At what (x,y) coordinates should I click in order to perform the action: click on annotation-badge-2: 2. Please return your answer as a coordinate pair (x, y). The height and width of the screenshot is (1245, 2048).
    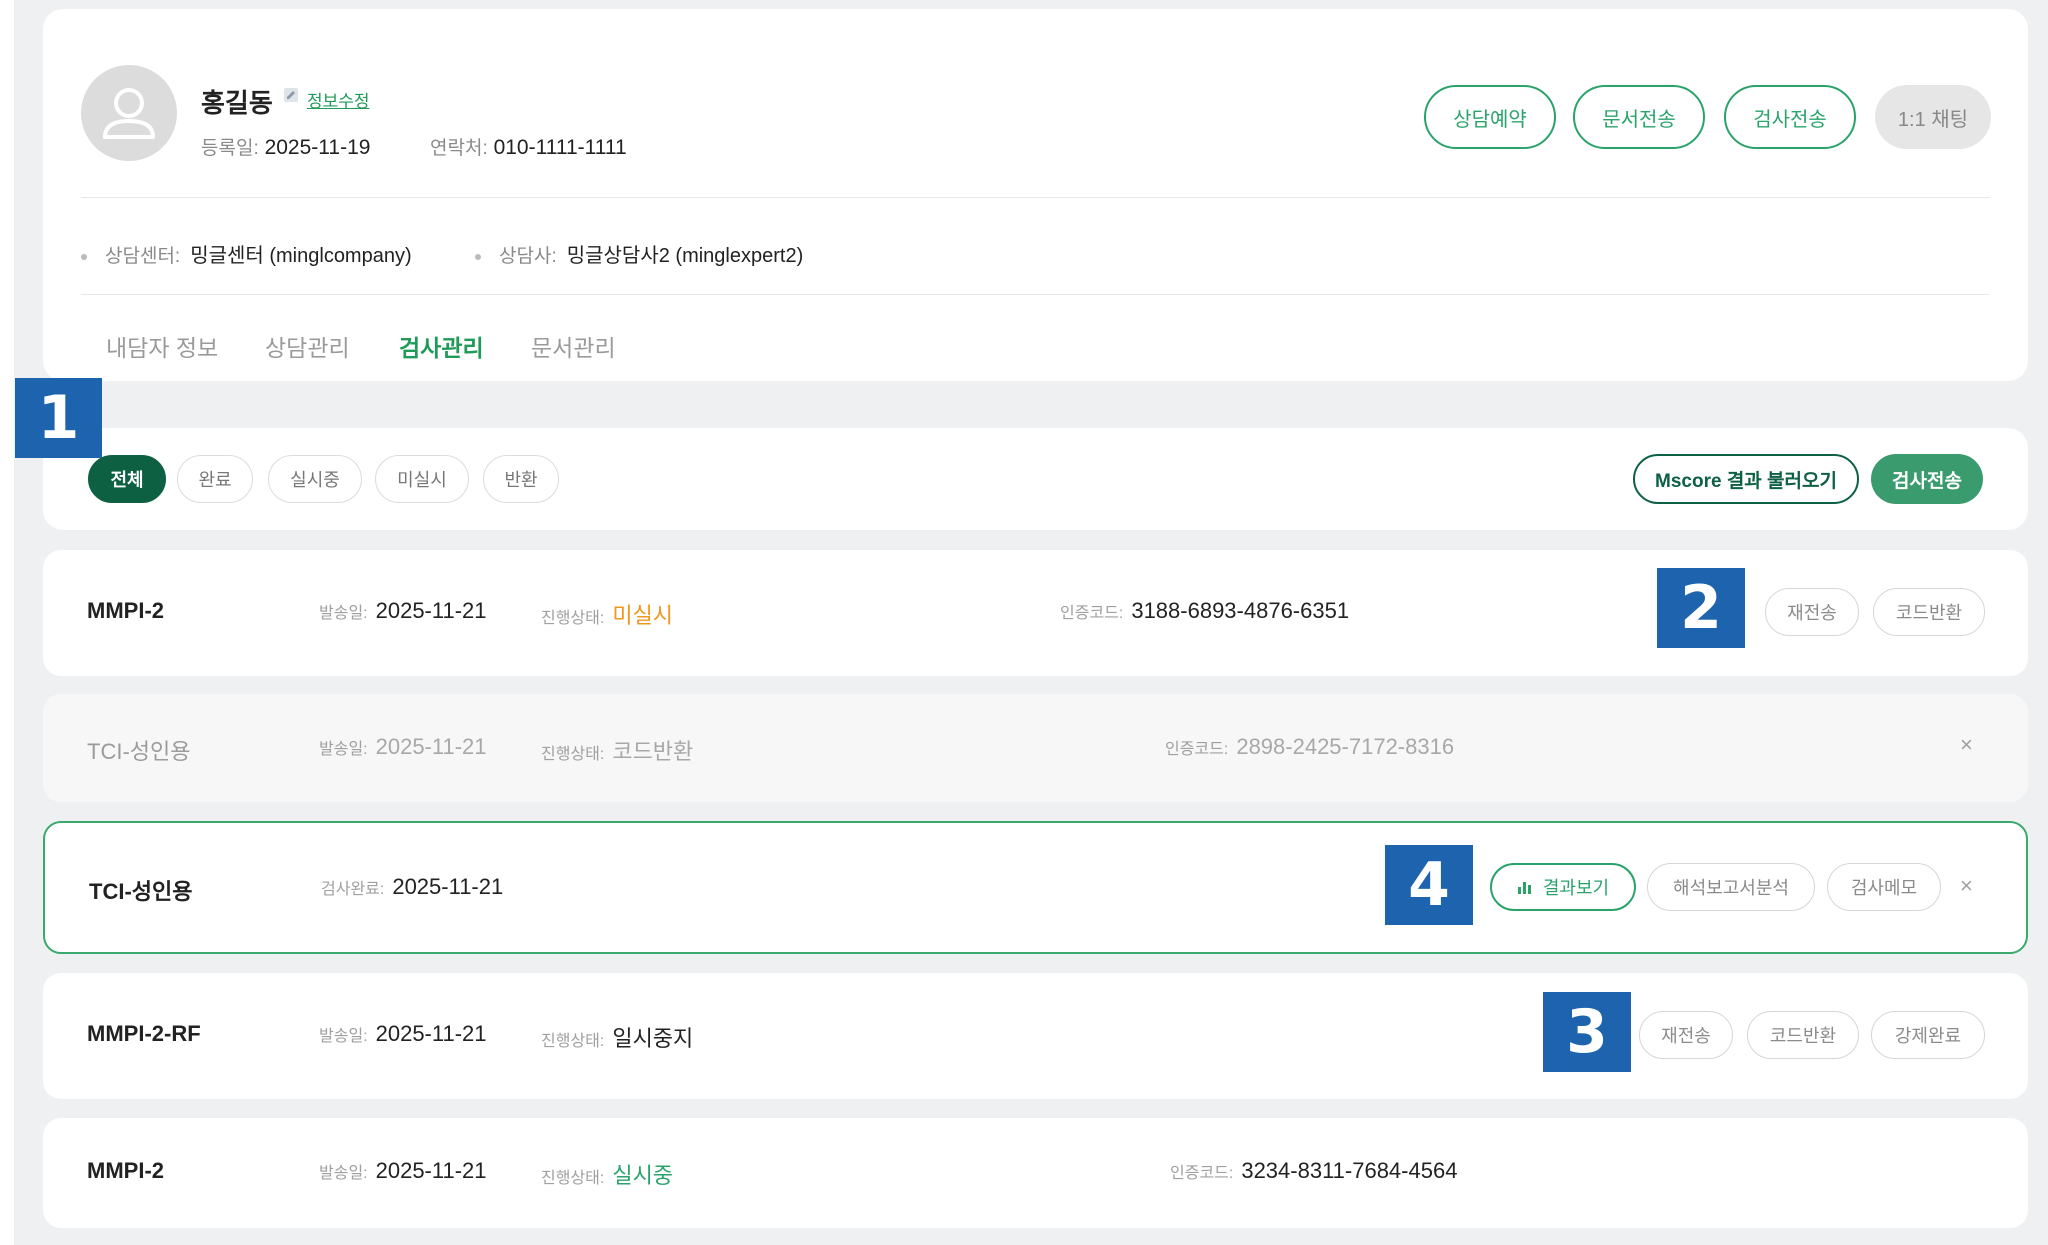
    Looking at the image, I should click on (1701, 608).